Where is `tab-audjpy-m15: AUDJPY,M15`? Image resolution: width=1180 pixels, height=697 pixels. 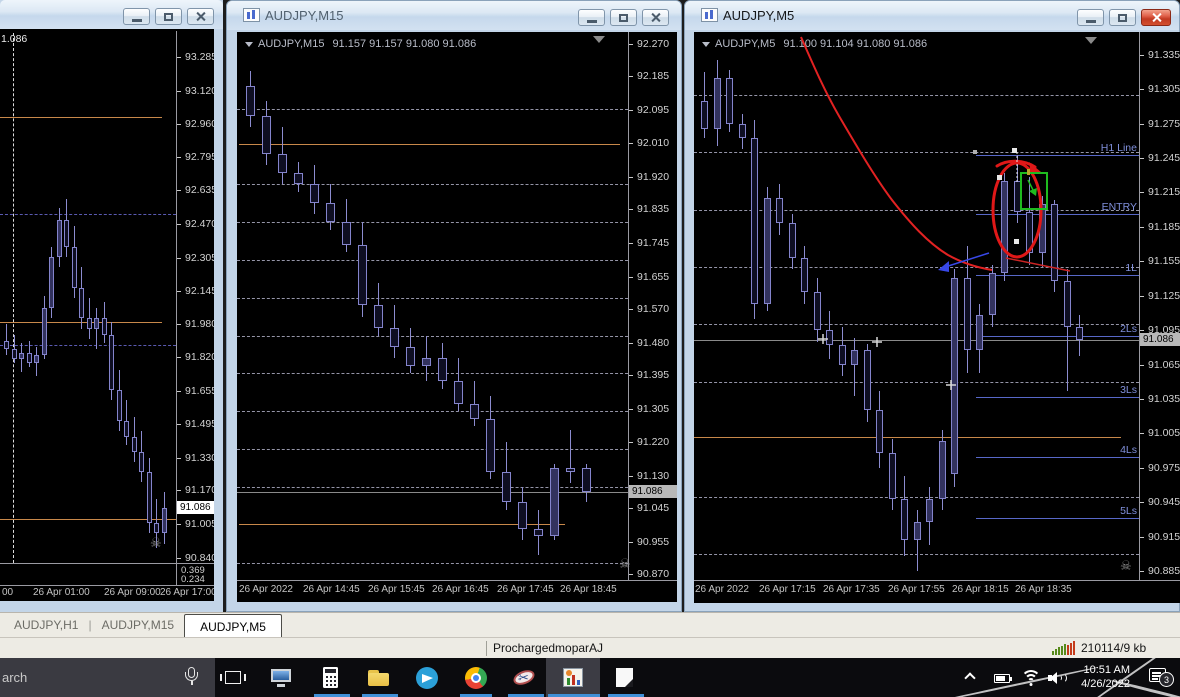 tab-audjpy-m15: AUDJPY,M15 is located at coordinates (138, 625).